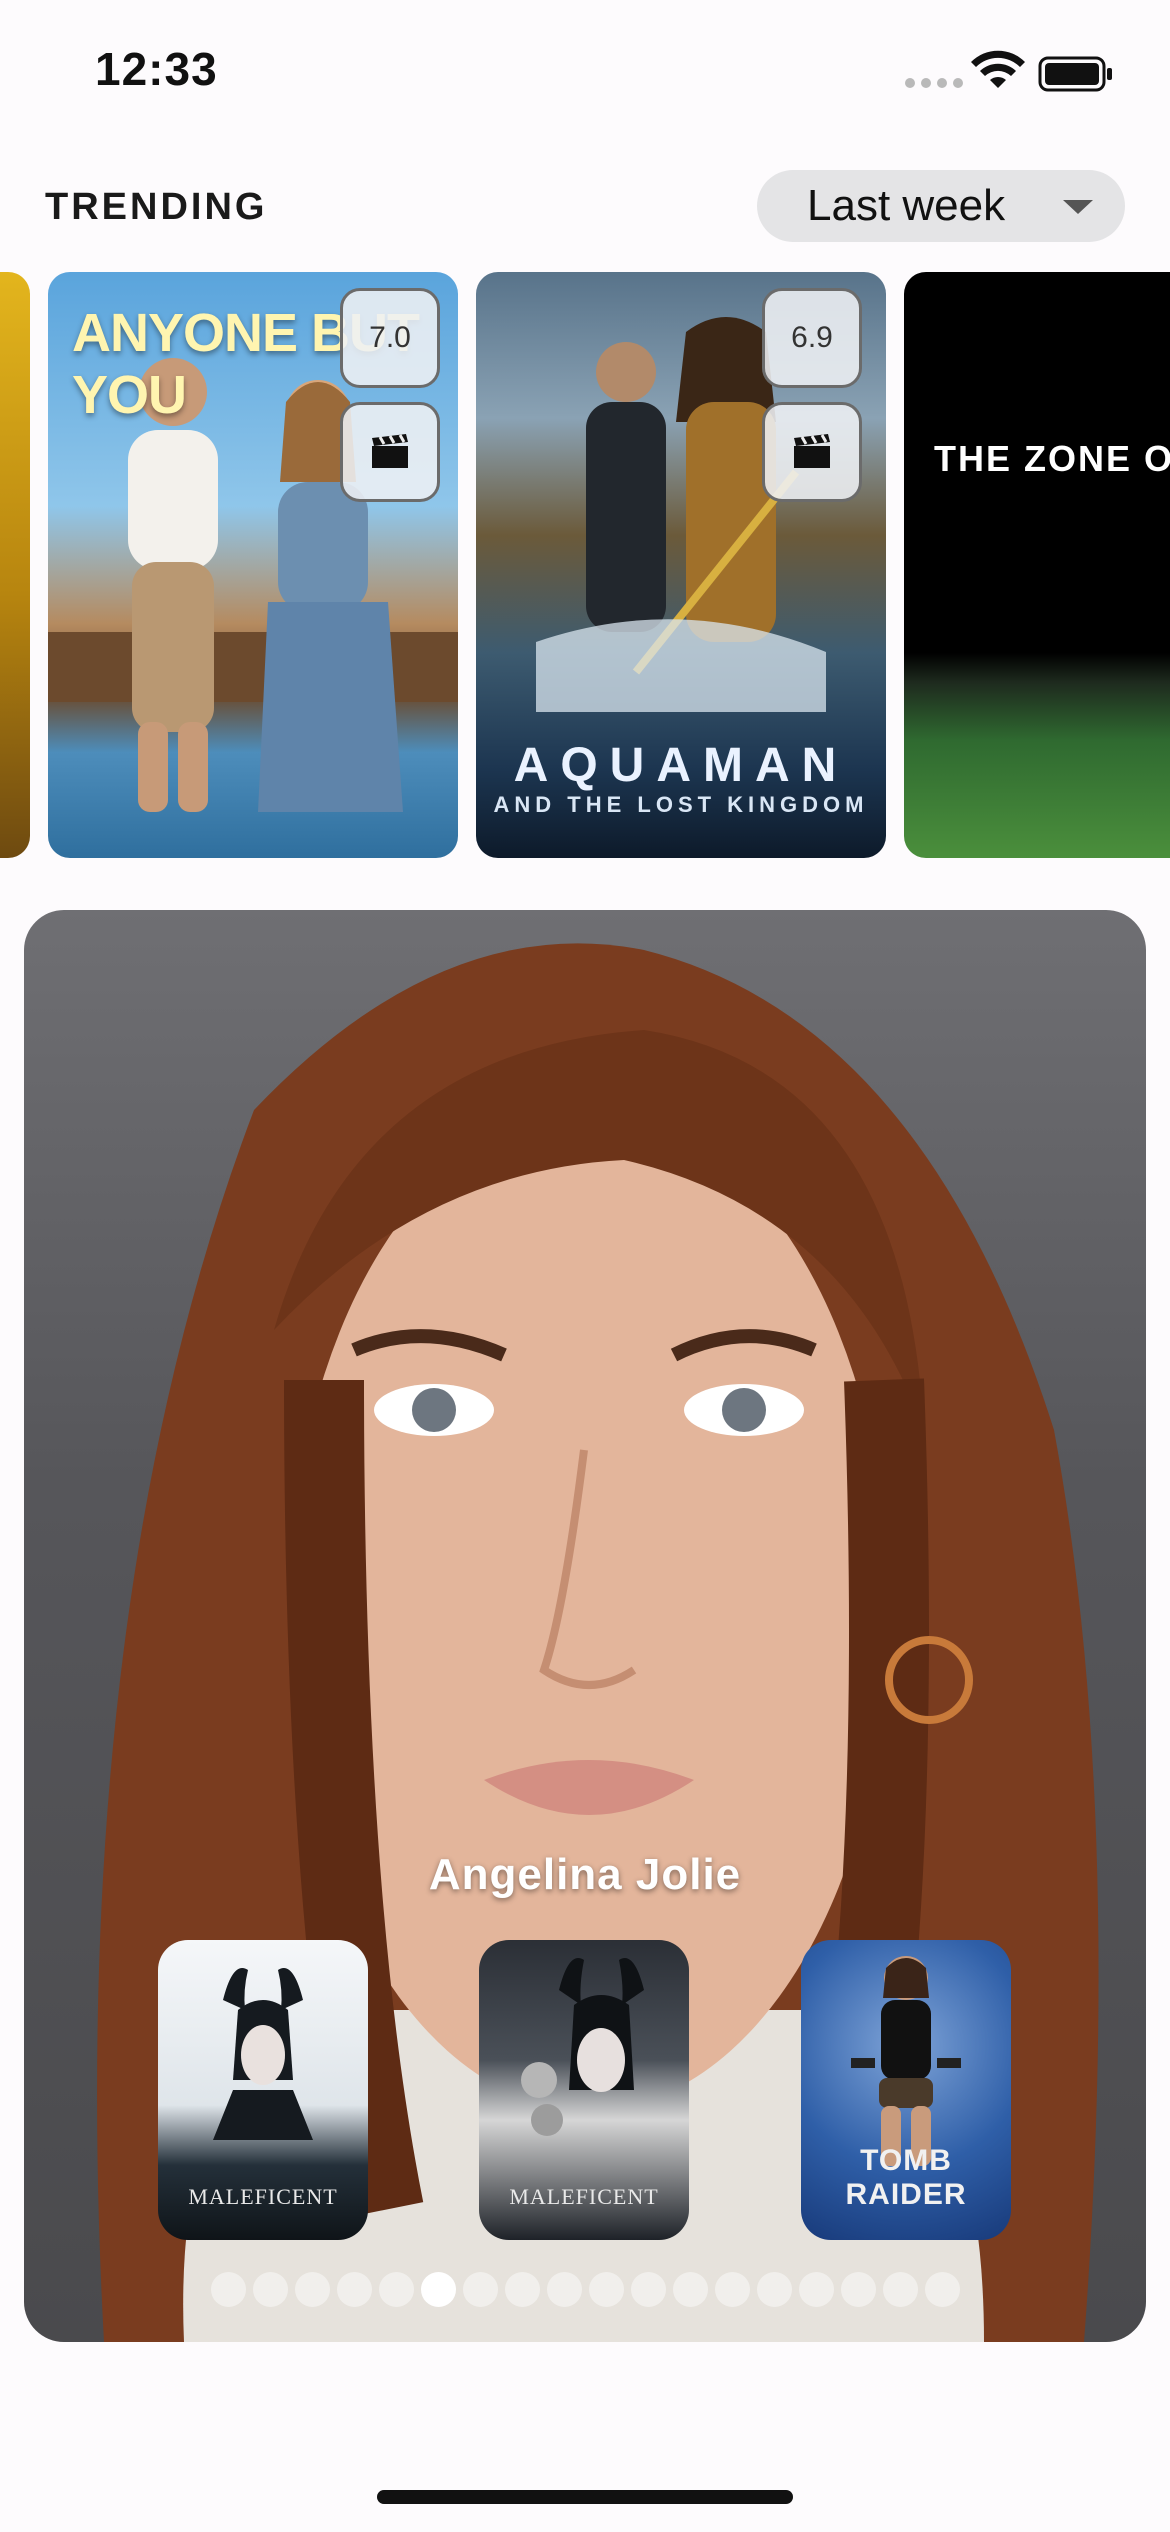 This screenshot has width=1170, height=2532. What do you see at coordinates (15, 565) in the screenshot?
I see `poster-card-partial` at bounding box center [15, 565].